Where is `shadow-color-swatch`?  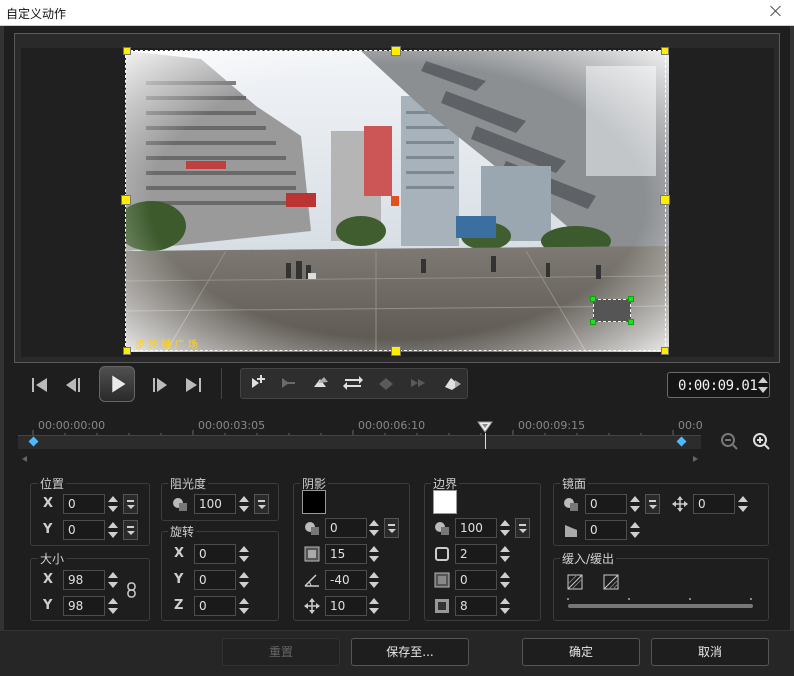
shadow-color-swatch is located at coordinates (314, 502).